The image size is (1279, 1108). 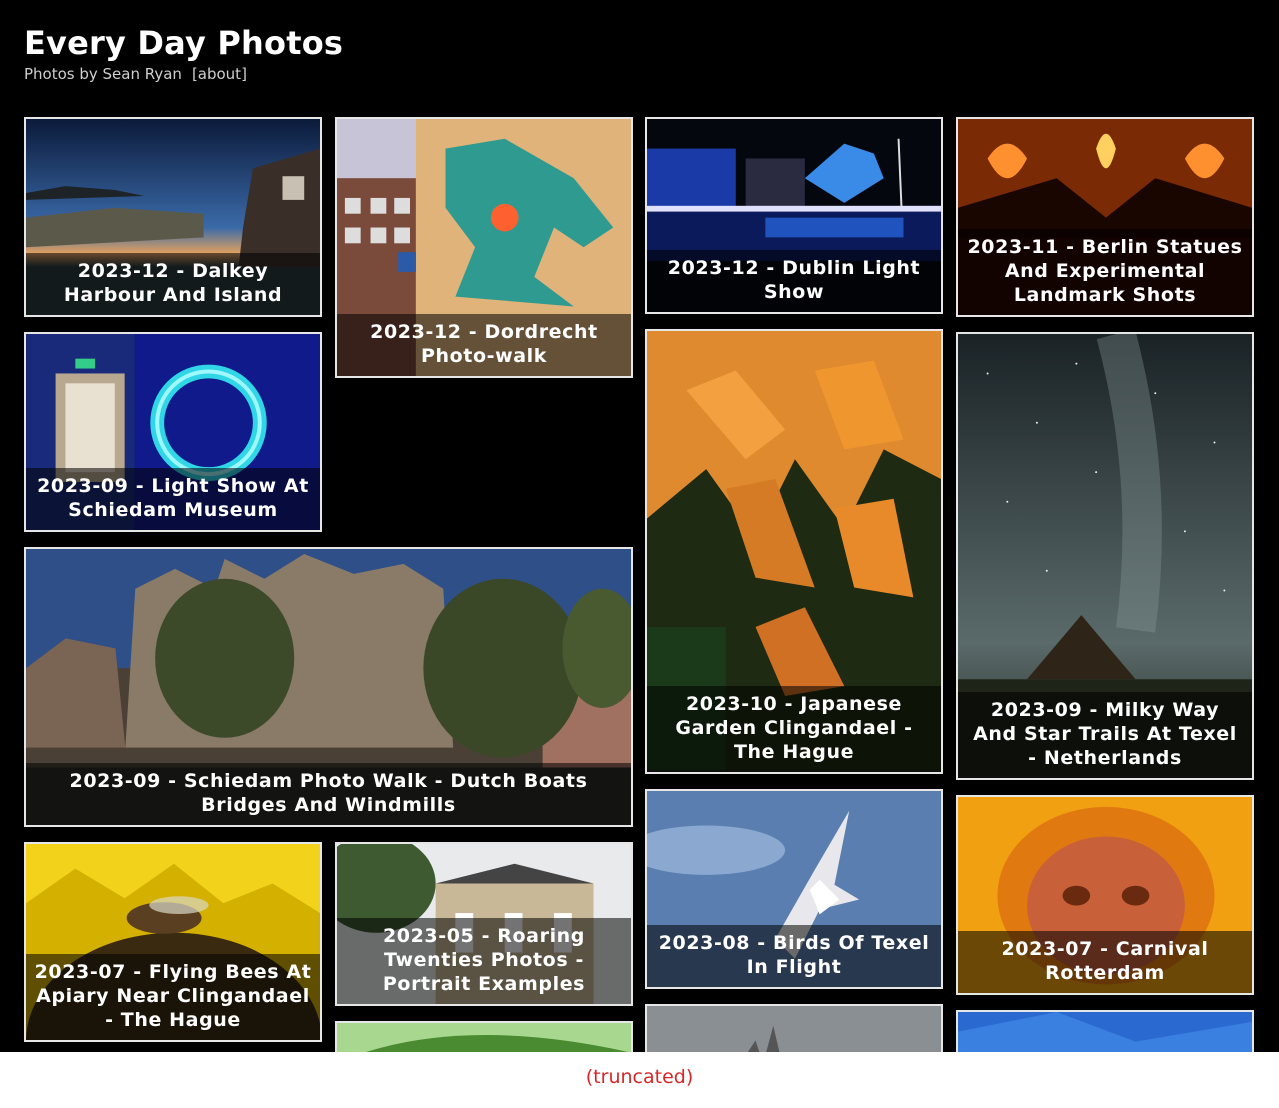 What do you see at coordinates (794, 281) in the screenshot?
I see `album-title: 2023-12 - Dublin Light Show` at bounding box center [794, 281].